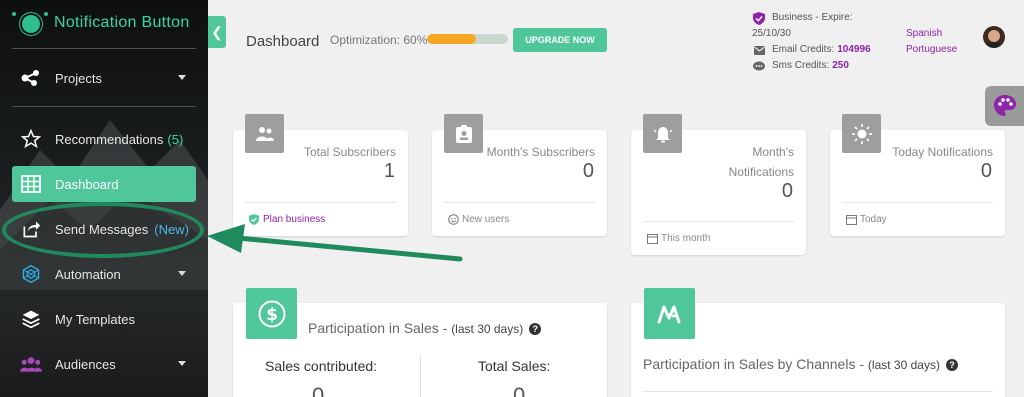 Image resolution: width=1024 pixels, height=397 pixels. Describe the element at coordinates (759, 66) in the screenshot. I see `chat-bubble-icon` at that location.